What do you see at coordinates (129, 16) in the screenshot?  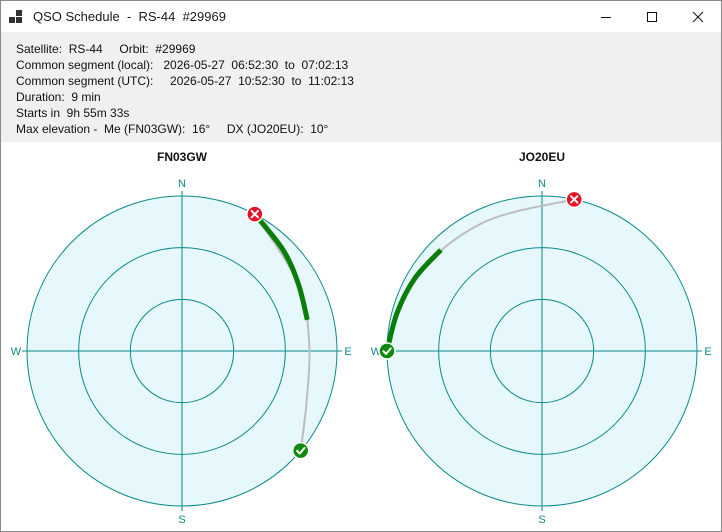 I see `window-title: QSO Schedule - RS-44 #29969` at bounding box center [129, 16].